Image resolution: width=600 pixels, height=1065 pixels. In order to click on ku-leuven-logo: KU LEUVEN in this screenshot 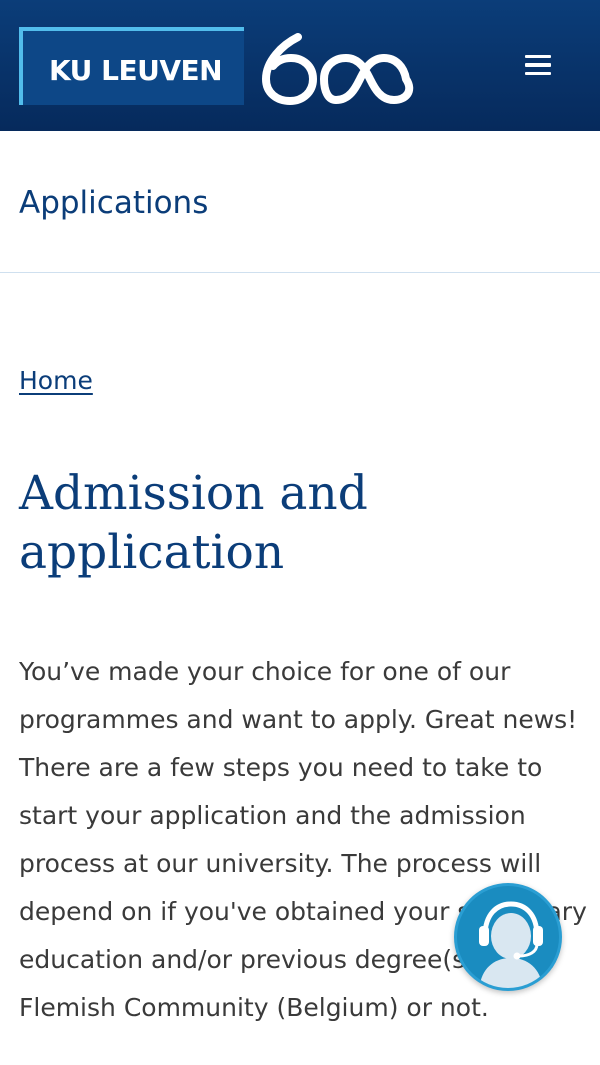, I will do `click(131, 66)`.